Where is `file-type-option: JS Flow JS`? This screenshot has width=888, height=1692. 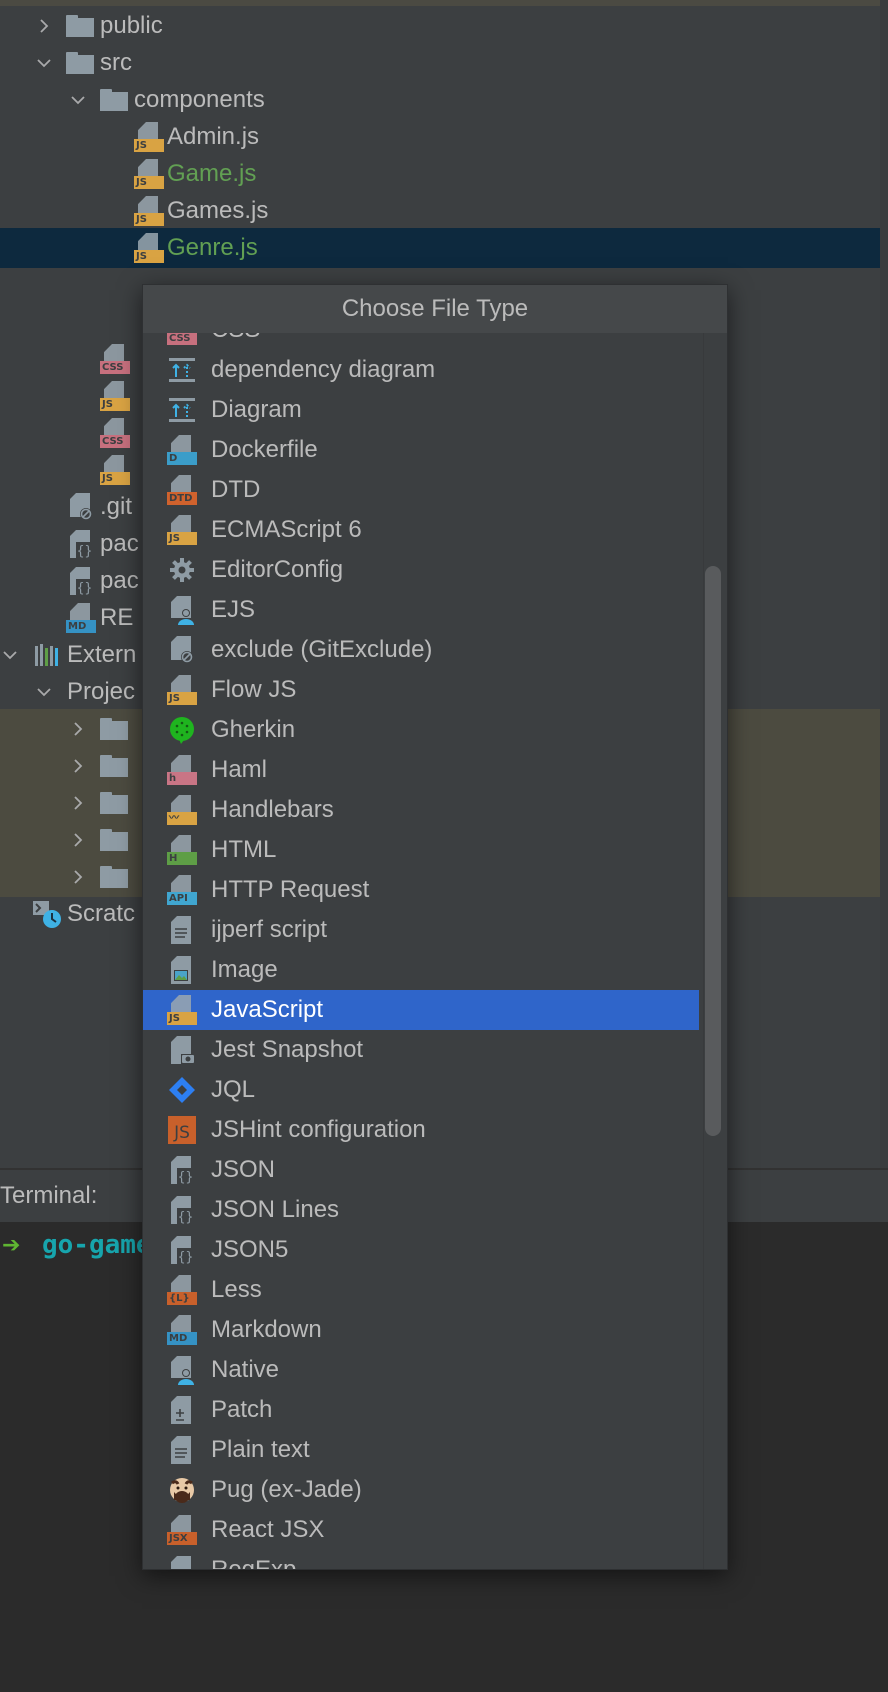
file-type-option: JS Flow JS is located at coordinates (421, 690).